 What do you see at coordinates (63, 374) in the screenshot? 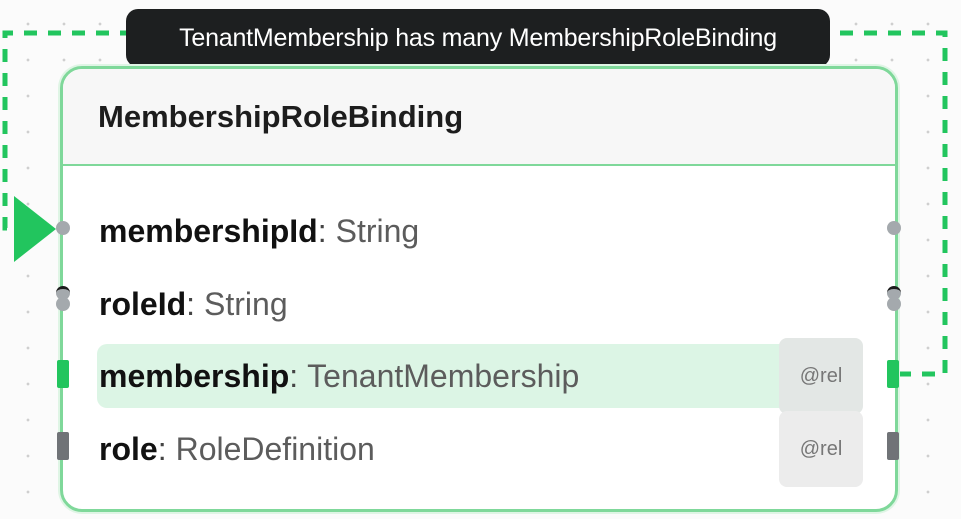
I see `target-handle-membership` at bounding box center [63, 374].